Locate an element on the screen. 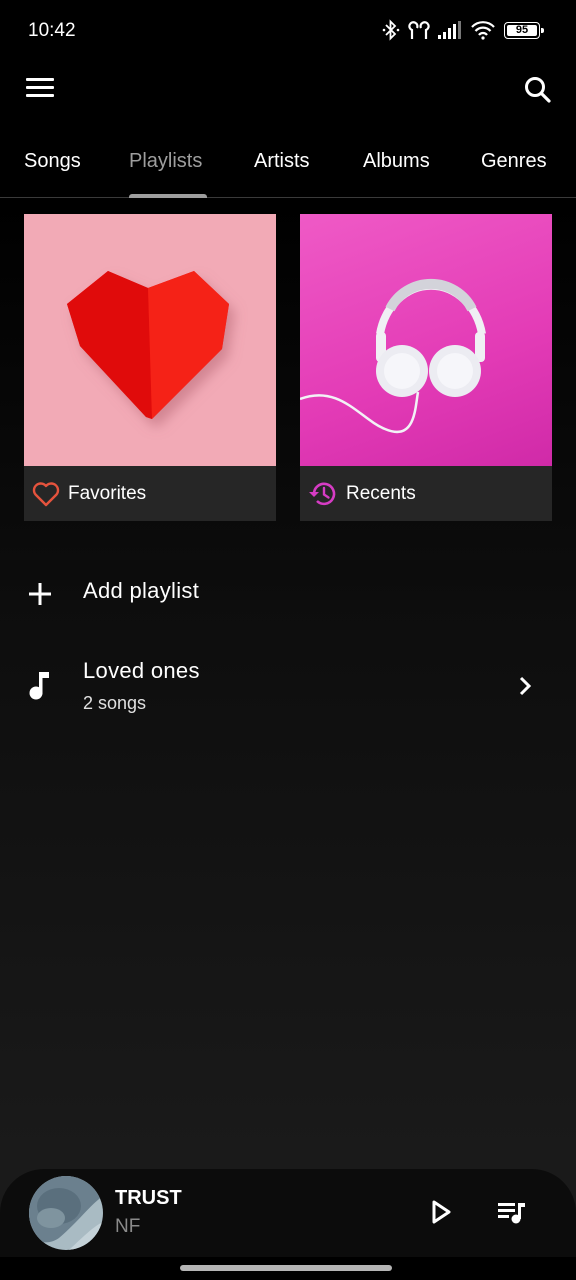  wifi-icon is located at coordinates (483, 30).